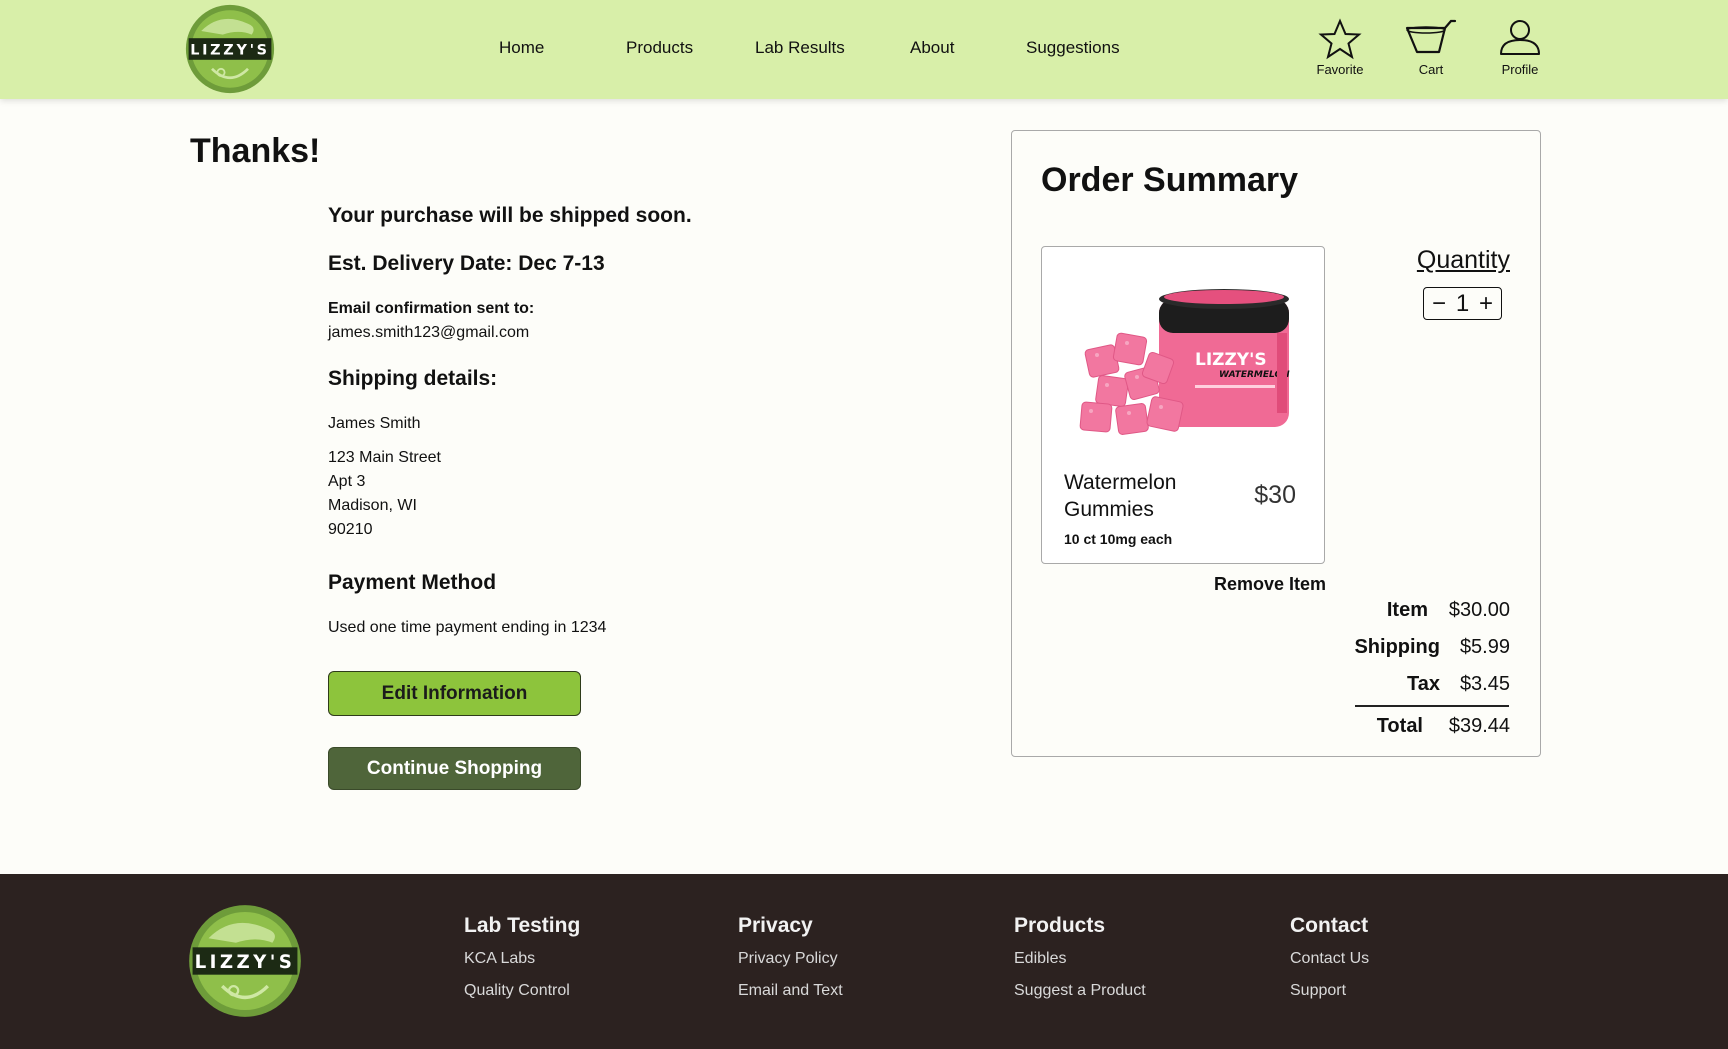  What do you see at coordinates (384, 494) in the screenshot?
I see `shipping-address: 123 Main Street Apt 3 Madison, WI 90210` at bounding box center [384, 494].